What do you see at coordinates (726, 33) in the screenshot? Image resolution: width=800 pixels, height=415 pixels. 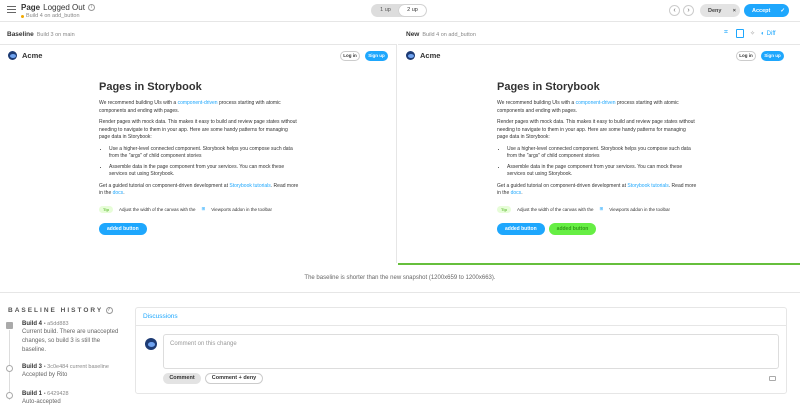 I see `crop-icon: ⌗` at bounding box center [726, 33].